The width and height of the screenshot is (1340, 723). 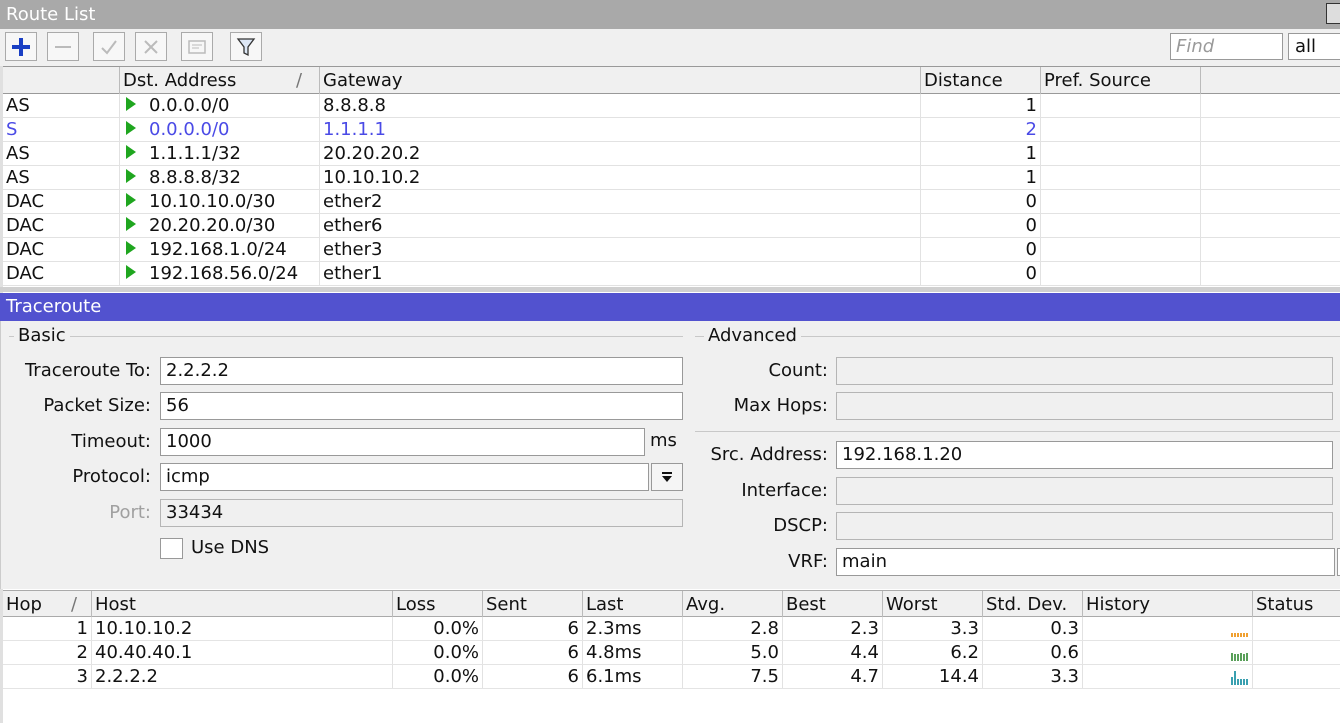 I want to click on vrf-select: main, so click(x=1085, y=562).